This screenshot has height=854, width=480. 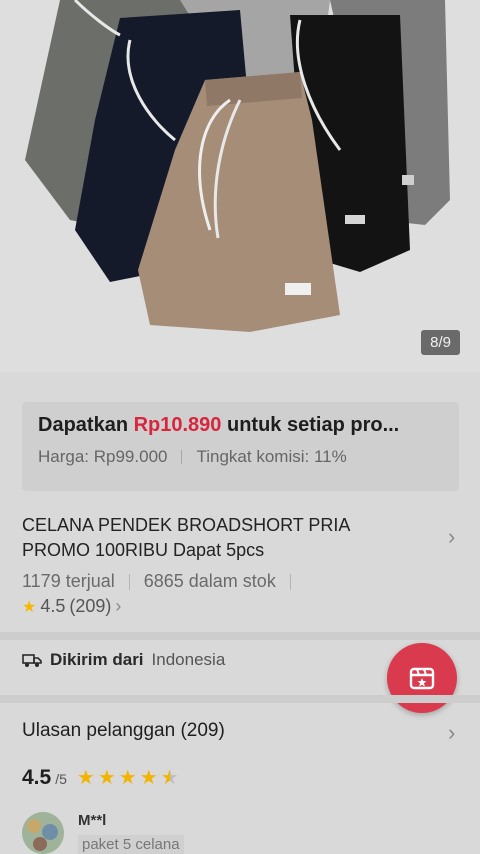 I want to click on avatar, so click(x=43, y=833).